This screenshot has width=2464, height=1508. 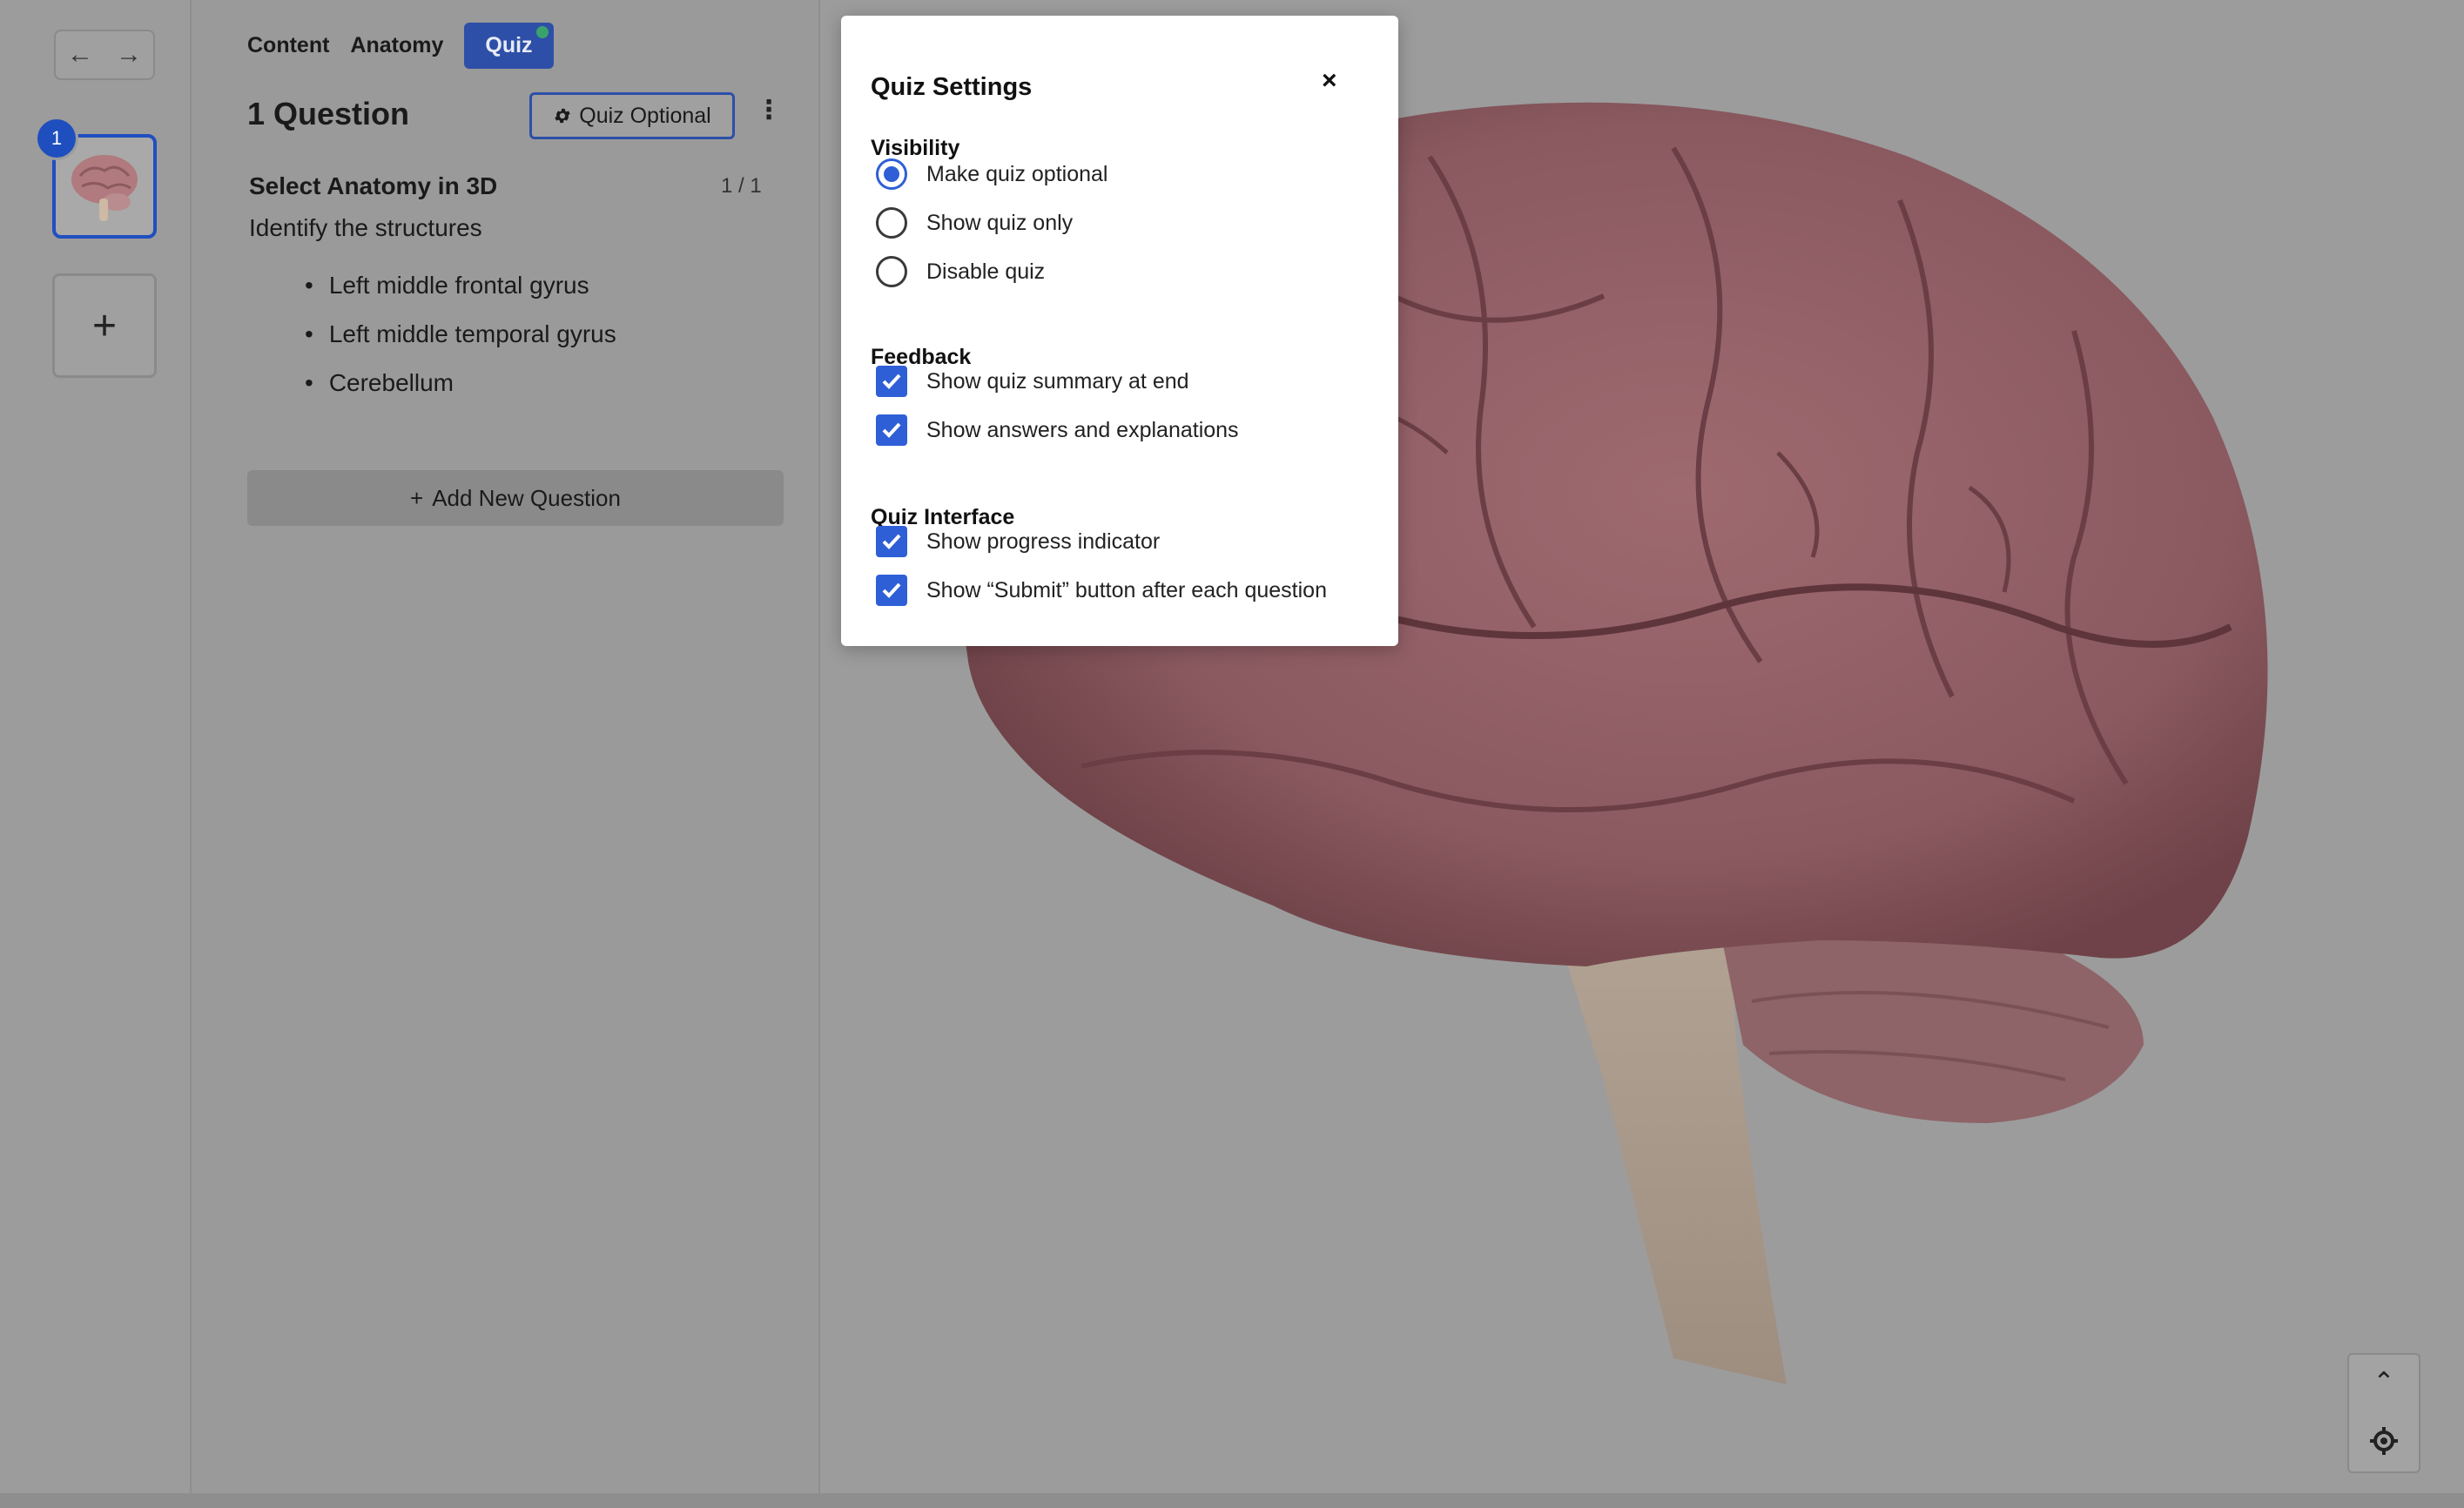 I want to click on bottom-bar, so click(x=1232, y=1500).